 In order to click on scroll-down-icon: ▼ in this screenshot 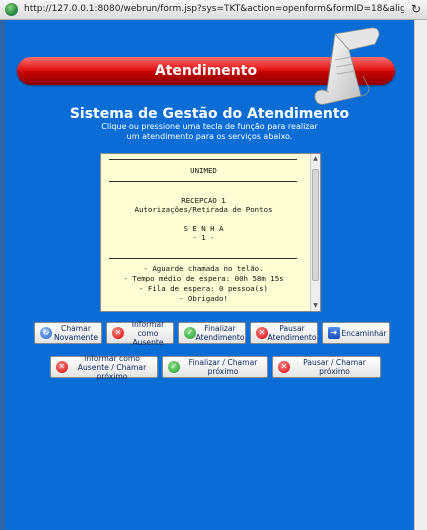, I will do `click(315, 306)`.